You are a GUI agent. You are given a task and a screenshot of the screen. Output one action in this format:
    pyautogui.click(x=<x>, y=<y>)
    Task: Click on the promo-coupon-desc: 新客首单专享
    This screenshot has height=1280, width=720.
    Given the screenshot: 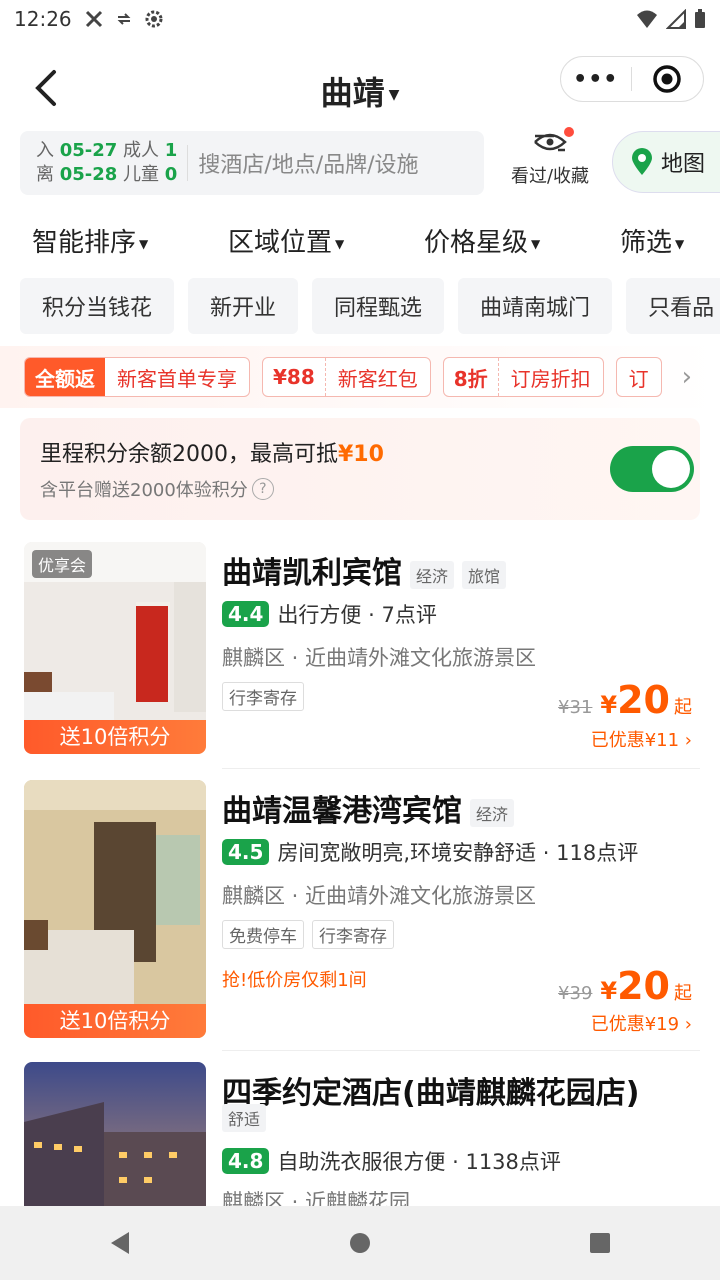 What is the action you would take?
    pyautogui.click(x=177, y=378)
    